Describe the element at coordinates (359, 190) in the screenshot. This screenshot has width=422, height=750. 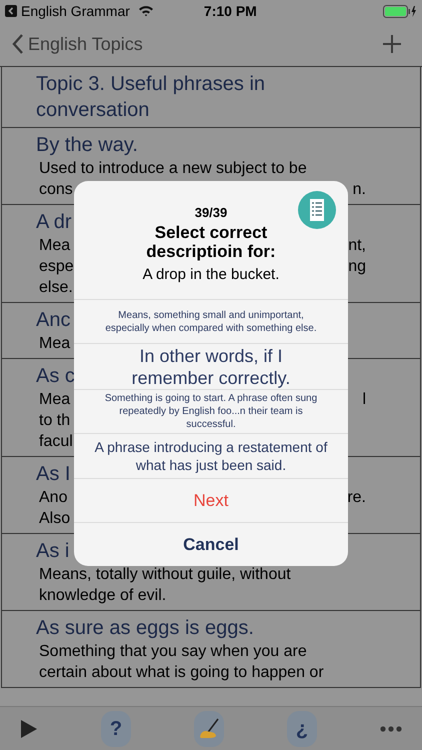
I see `row-text: n.` at that location.